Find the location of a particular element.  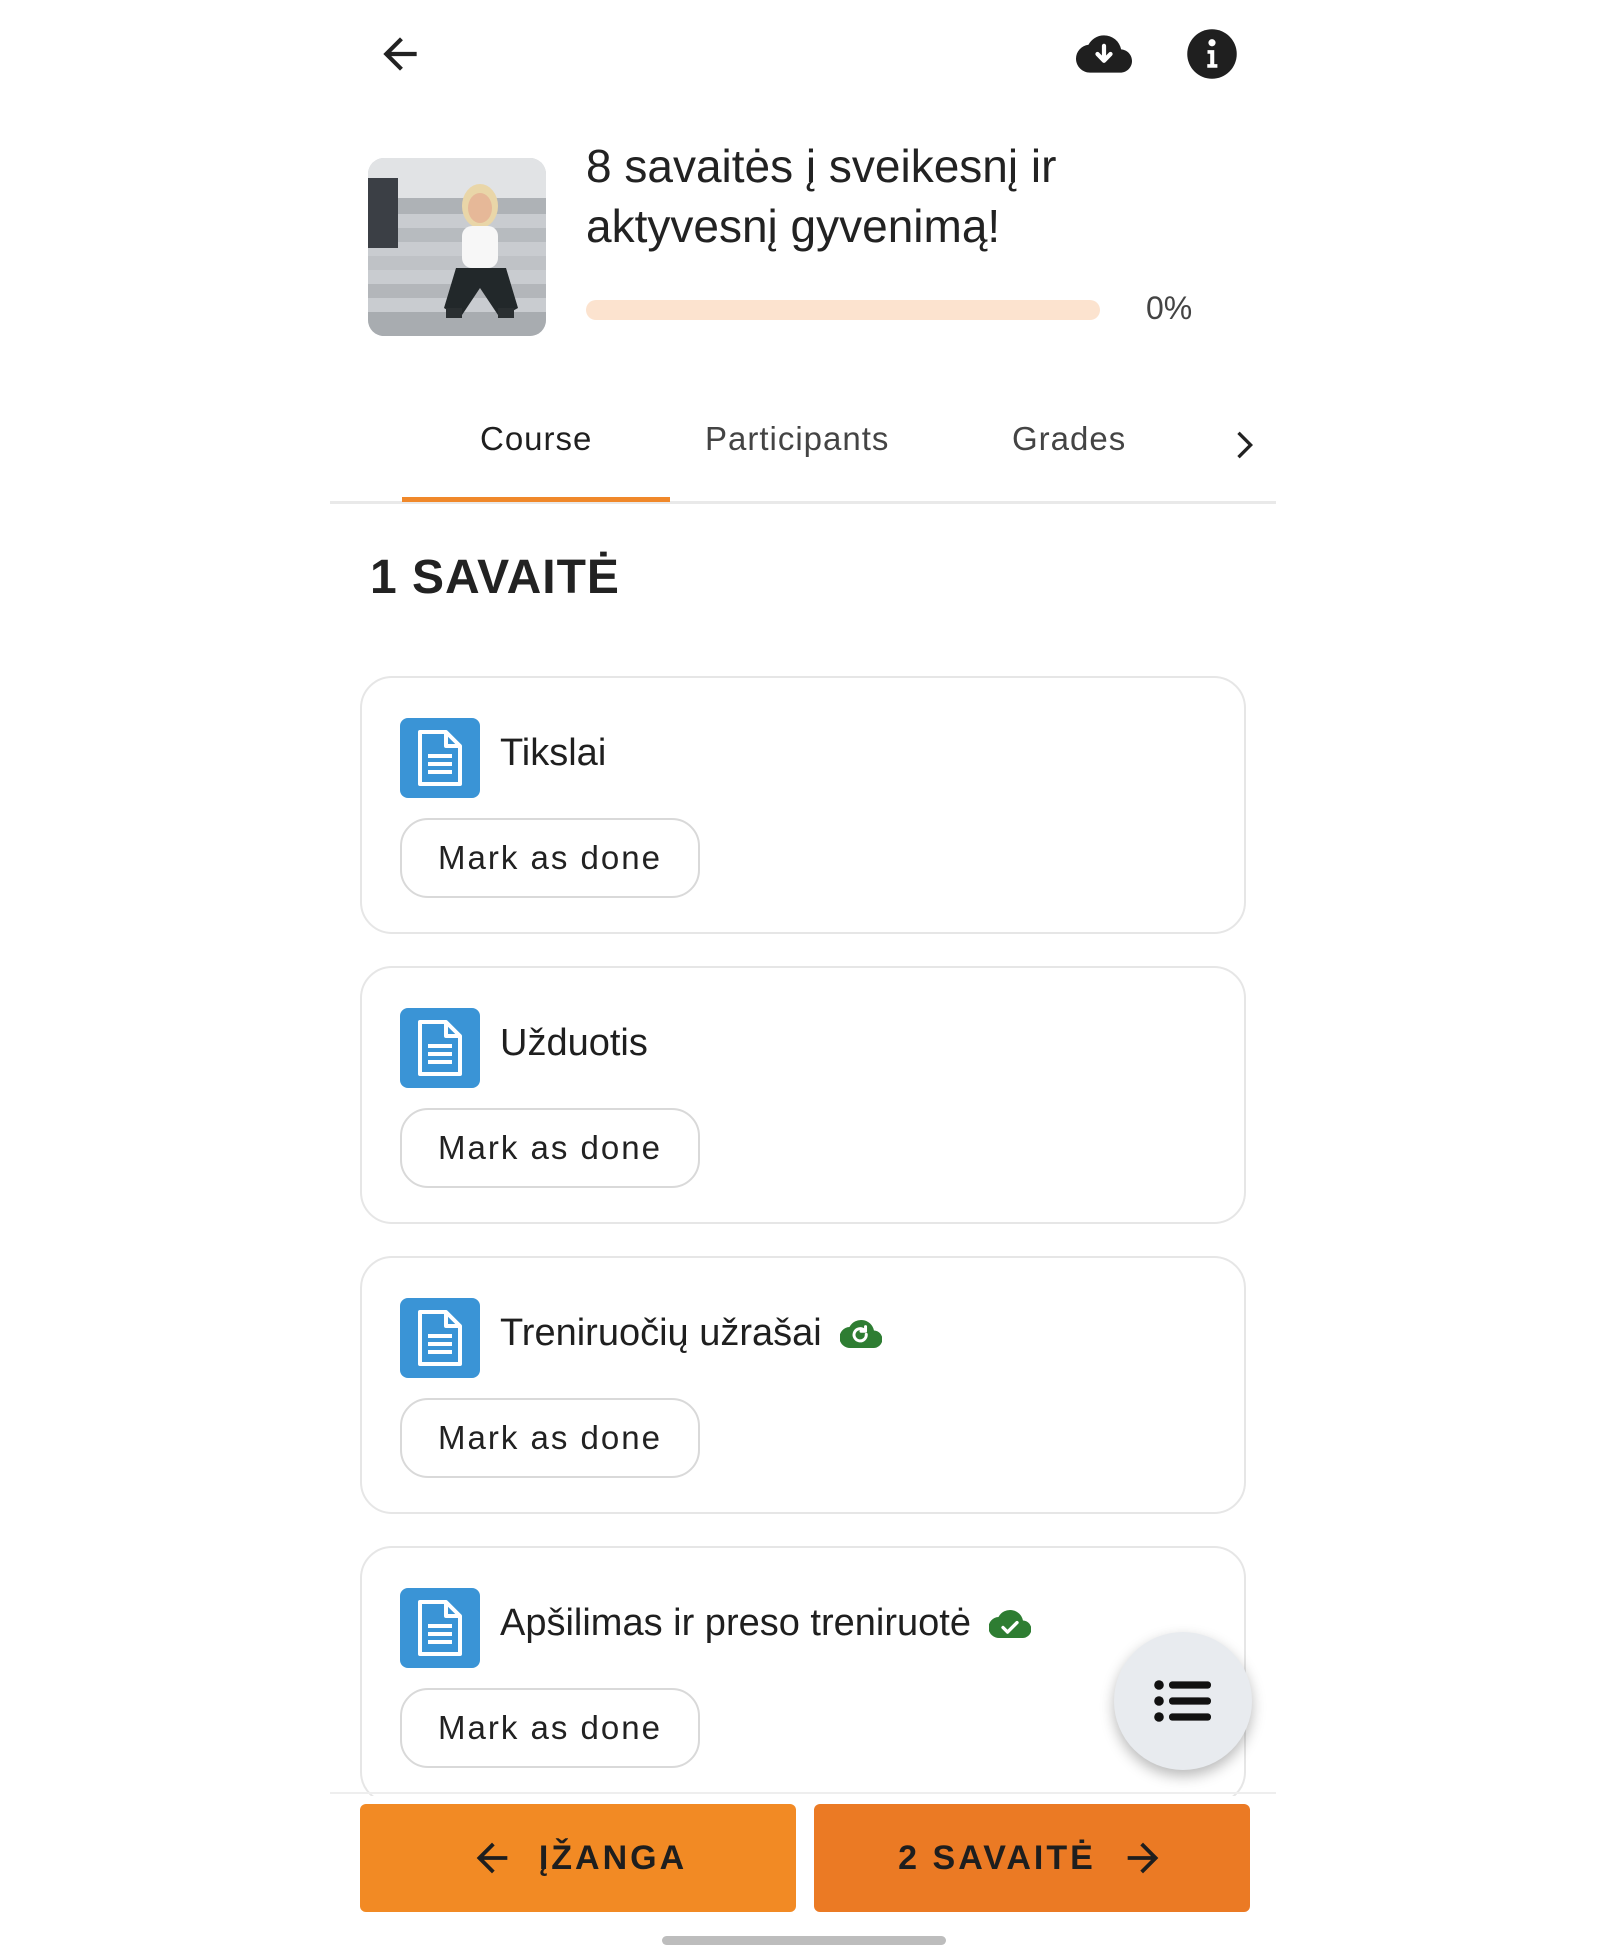

activity-title: Užduotis is located at coordinates (574, 1043).